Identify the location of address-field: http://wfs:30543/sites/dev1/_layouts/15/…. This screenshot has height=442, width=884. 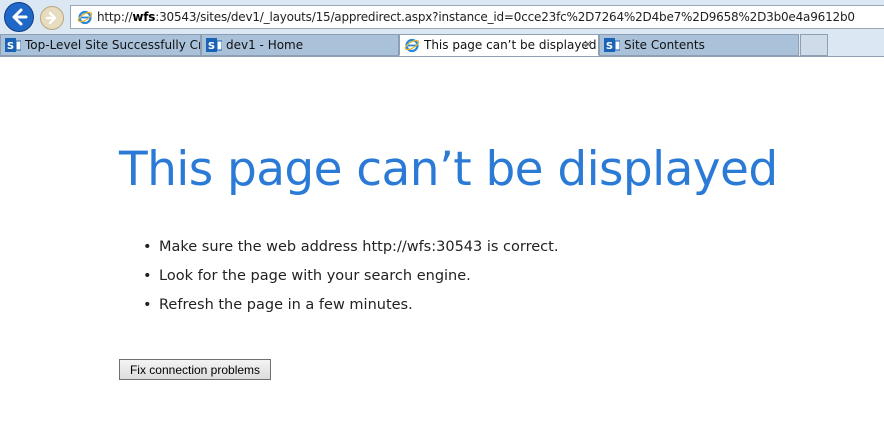
(477, 17).